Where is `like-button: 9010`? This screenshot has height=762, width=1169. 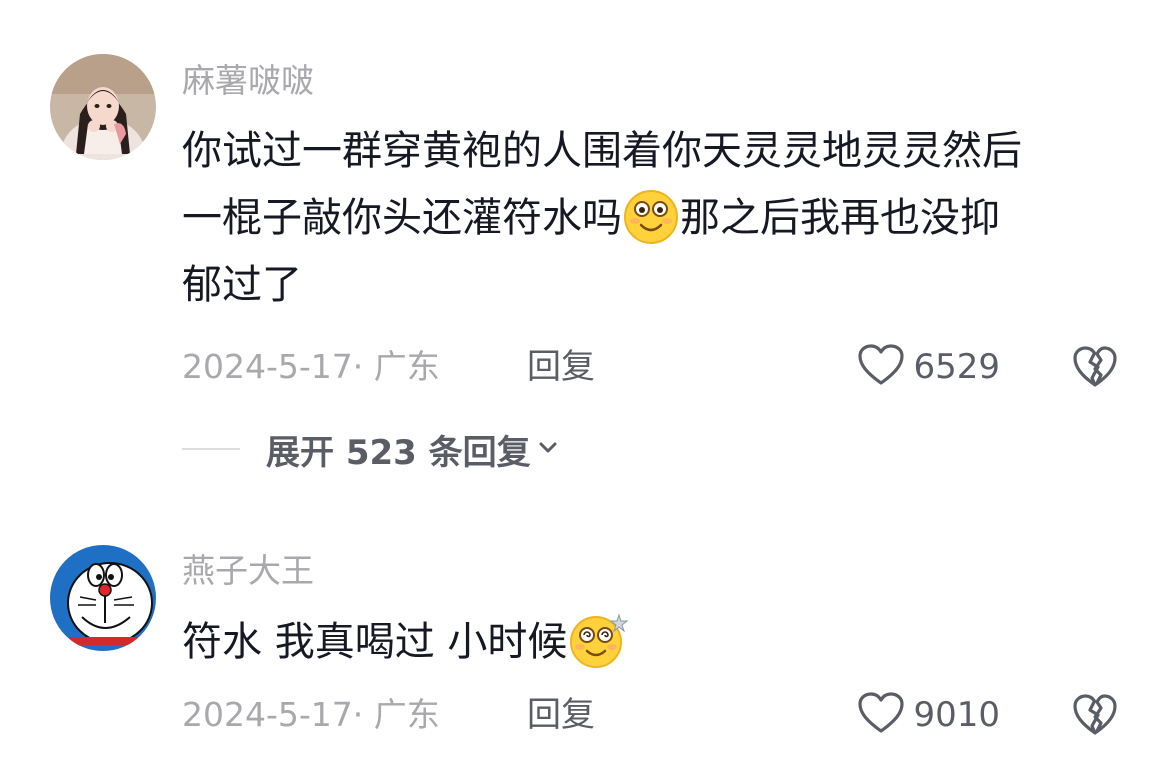
like-button: 9010 is located at coordinates (928, 715).